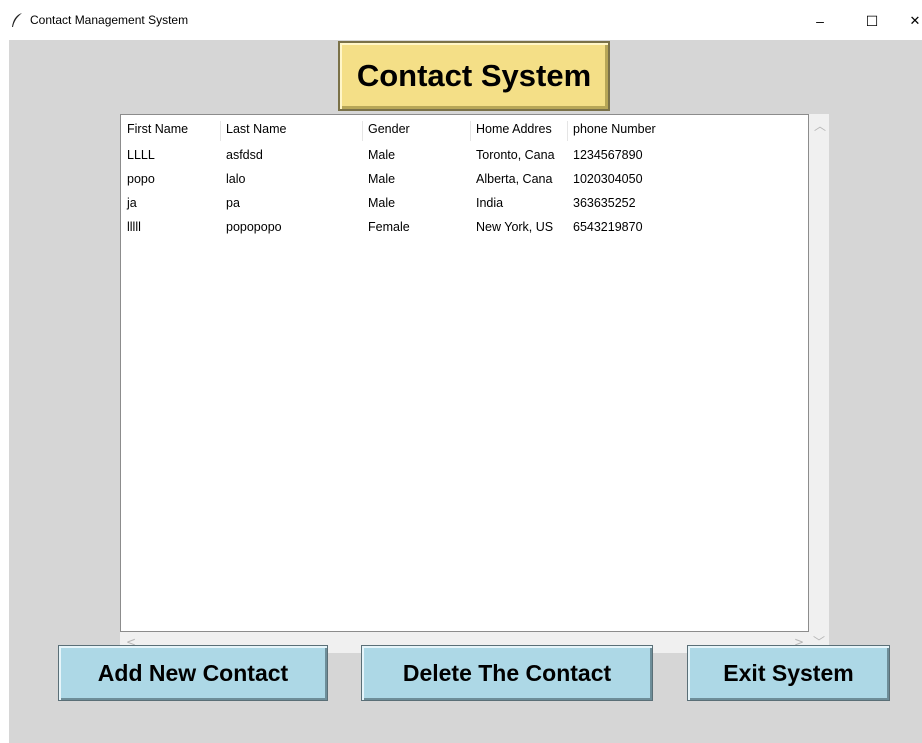 The width and height of the screenshot is (922, 743). I want to click on close-icon: ✕, so click(915, 20).